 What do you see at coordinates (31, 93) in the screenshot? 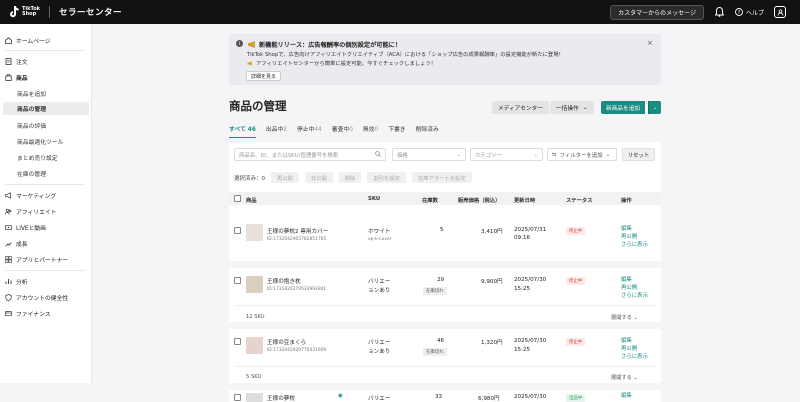
I see `sidebar-item-add-product: 商品を追加` at bounding box center [31, 93].